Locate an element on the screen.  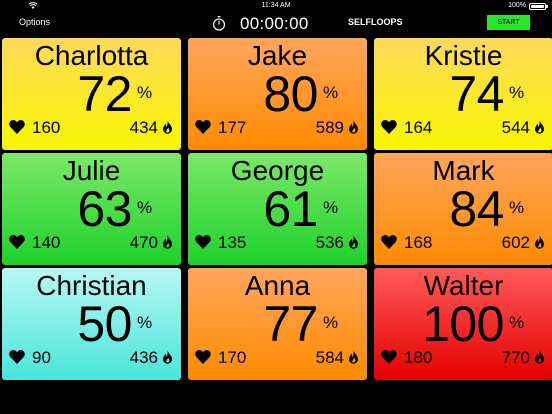
effort-percent: 61 is located at coordinates (290, 209).